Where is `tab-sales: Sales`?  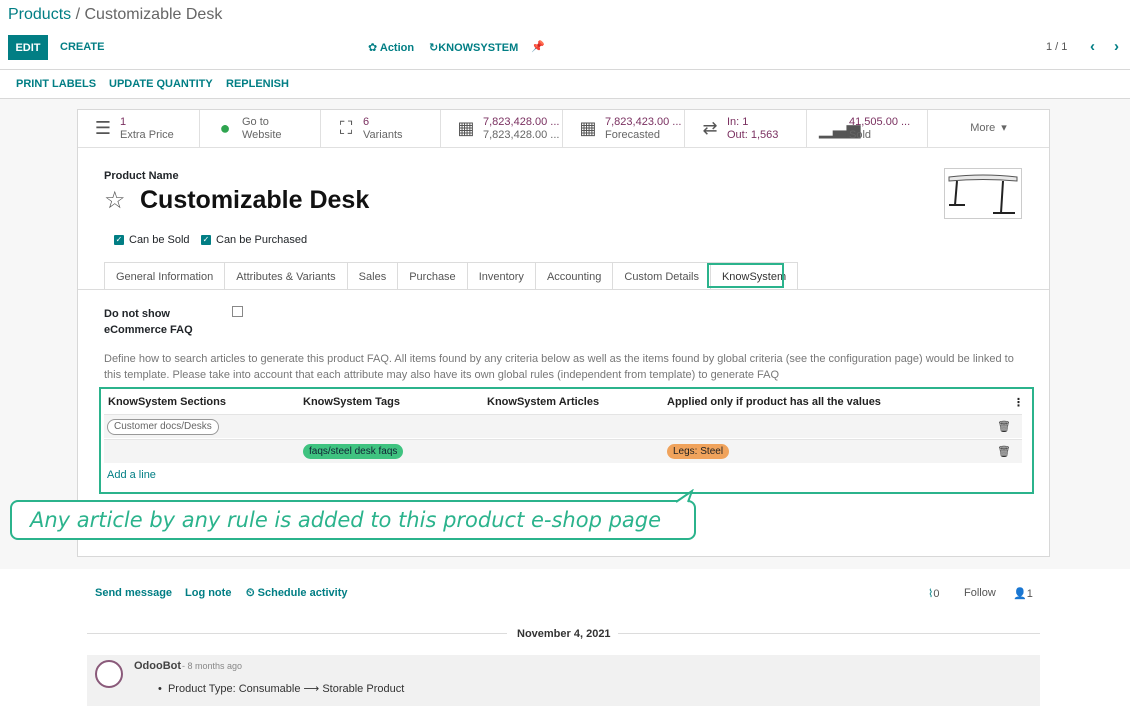
tab-sales: Sales is located at coordinates (372, 276).